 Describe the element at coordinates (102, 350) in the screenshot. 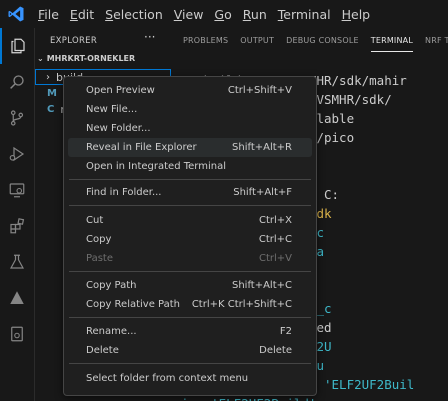

I see `menu-item-label: Delete` at that location.